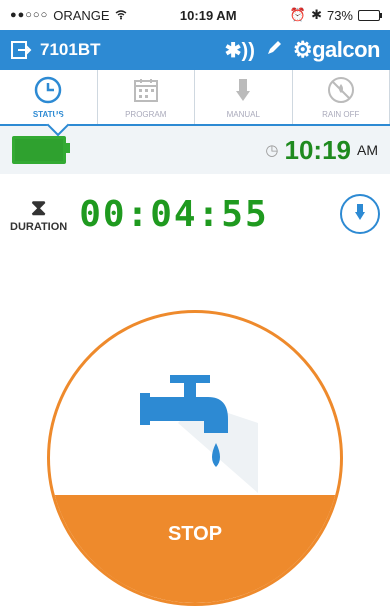  What do you see at coordinates (195, 549) in the screenshot?
I see `stop-button: STOP` at bounding box center [195, 549].